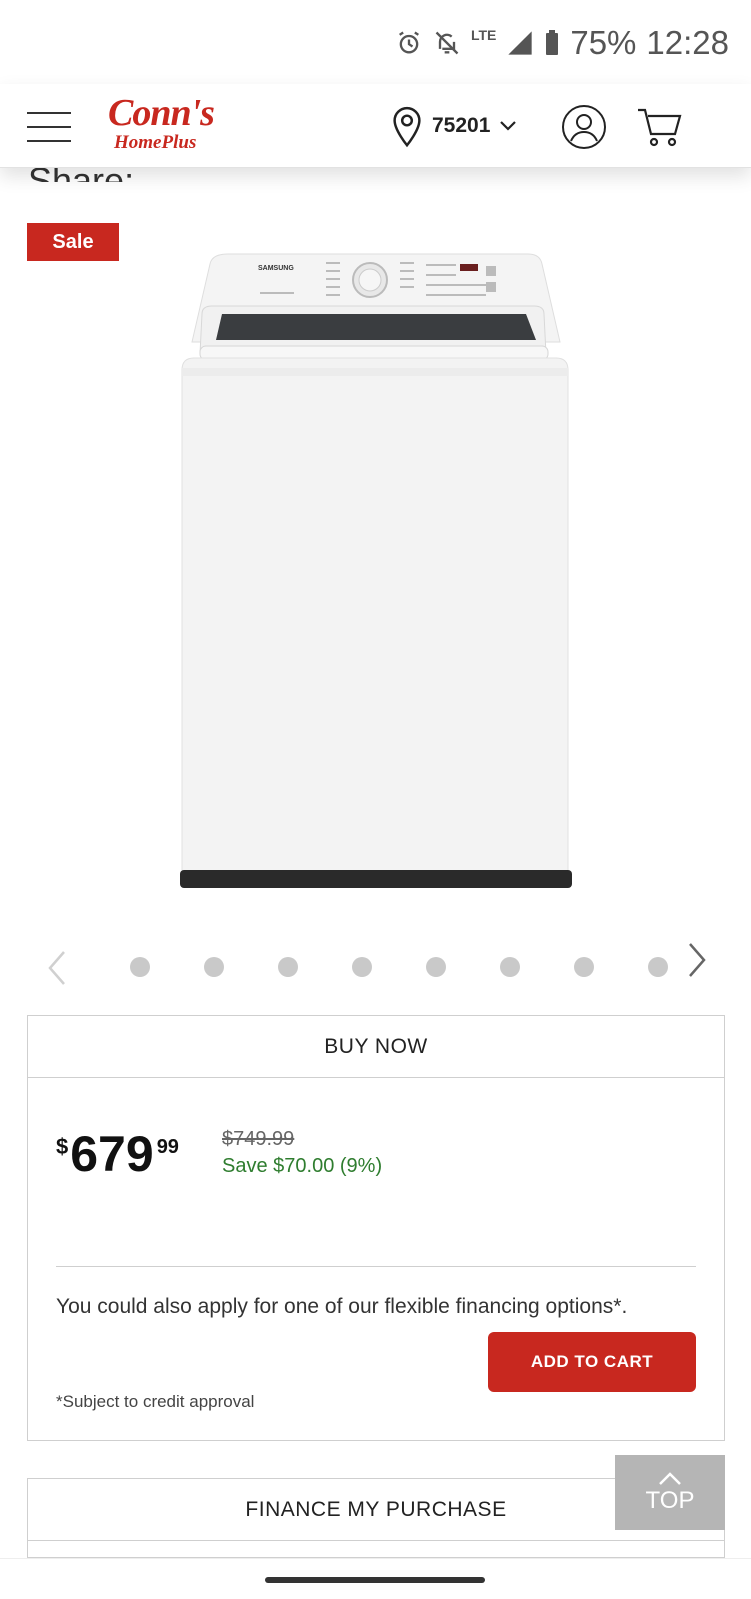 This screenshot has width=751, height=1599. Describe the element at coordinates (483, 35) in the screenshot. I see `lte-indicator: LTE` at that location.